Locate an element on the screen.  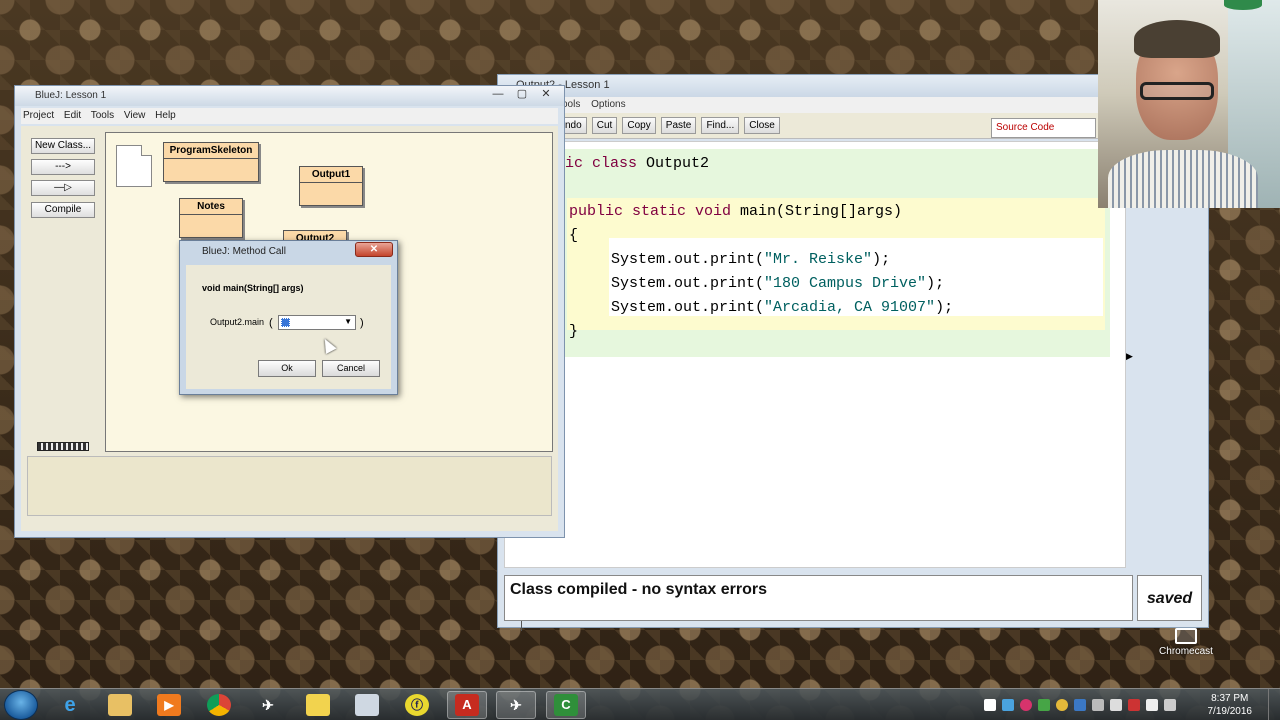
maximize-icon: ▢ is located at coordinates (522, 94).